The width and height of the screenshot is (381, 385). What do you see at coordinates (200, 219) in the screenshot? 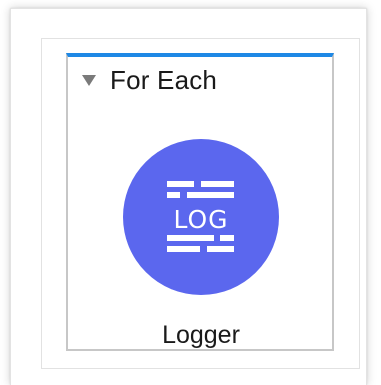
I see `logger-icon-text: LOG` at bounding box center [200, 219].